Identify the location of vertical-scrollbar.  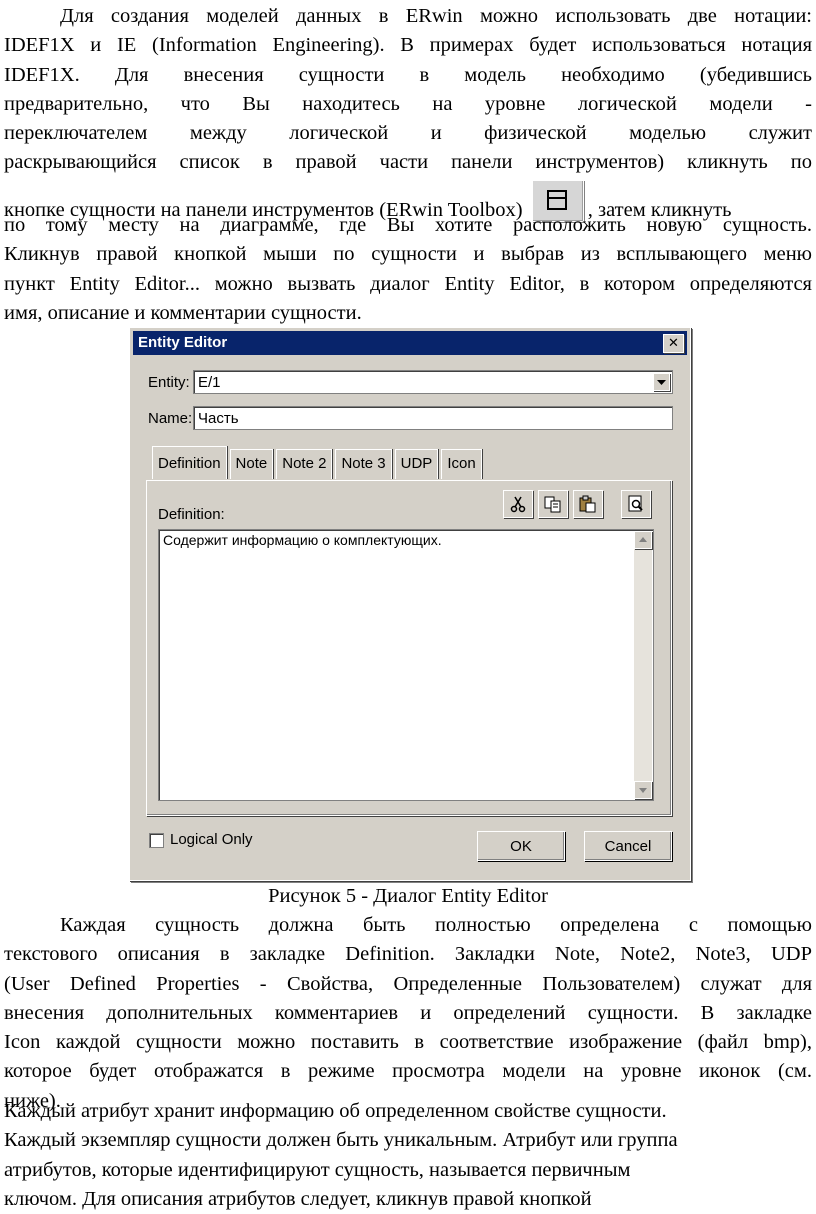
(643, 665).